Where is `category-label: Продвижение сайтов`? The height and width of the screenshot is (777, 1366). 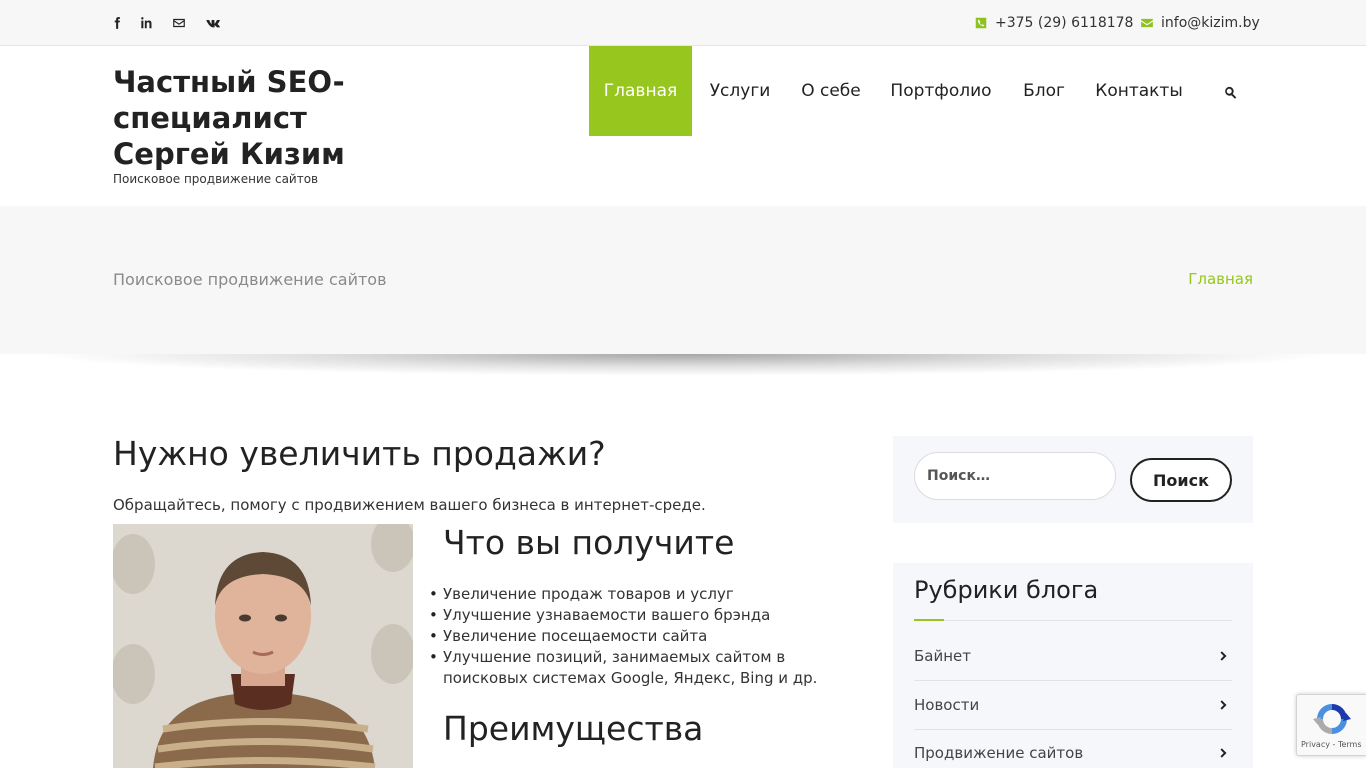 category-label: Продвижение сайтов is located at coordinates (999, 753).